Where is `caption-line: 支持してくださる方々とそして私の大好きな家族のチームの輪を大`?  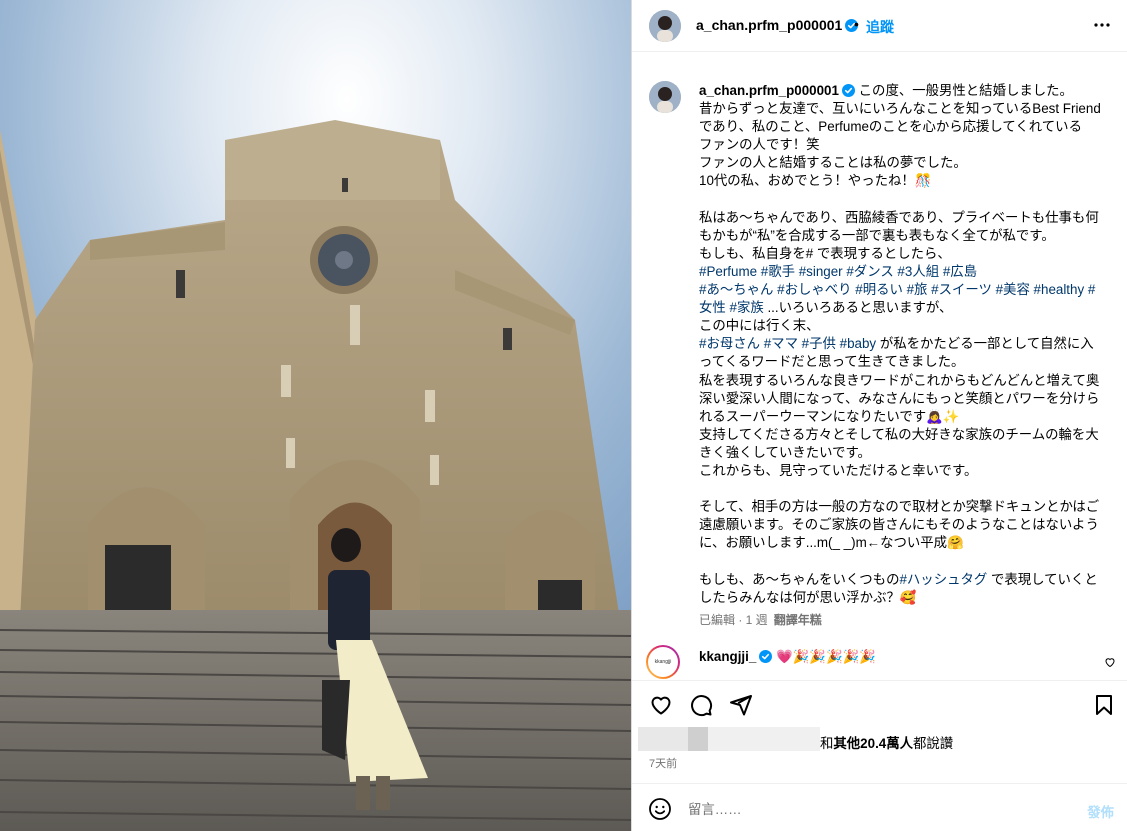 caption-line: 支持してくださる方々とそして私の大好きな家族のチームの輪を大 is located at coordinates (899, 434).